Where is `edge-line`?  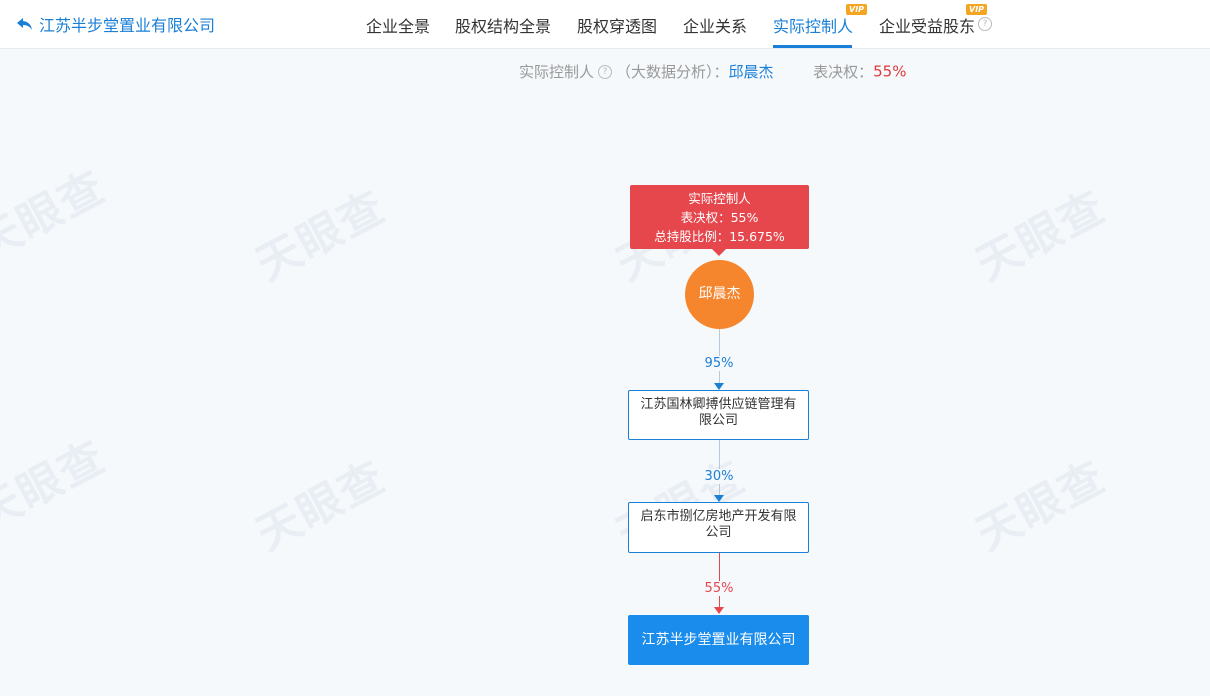 edge-line is located at coordinates (719, 468).